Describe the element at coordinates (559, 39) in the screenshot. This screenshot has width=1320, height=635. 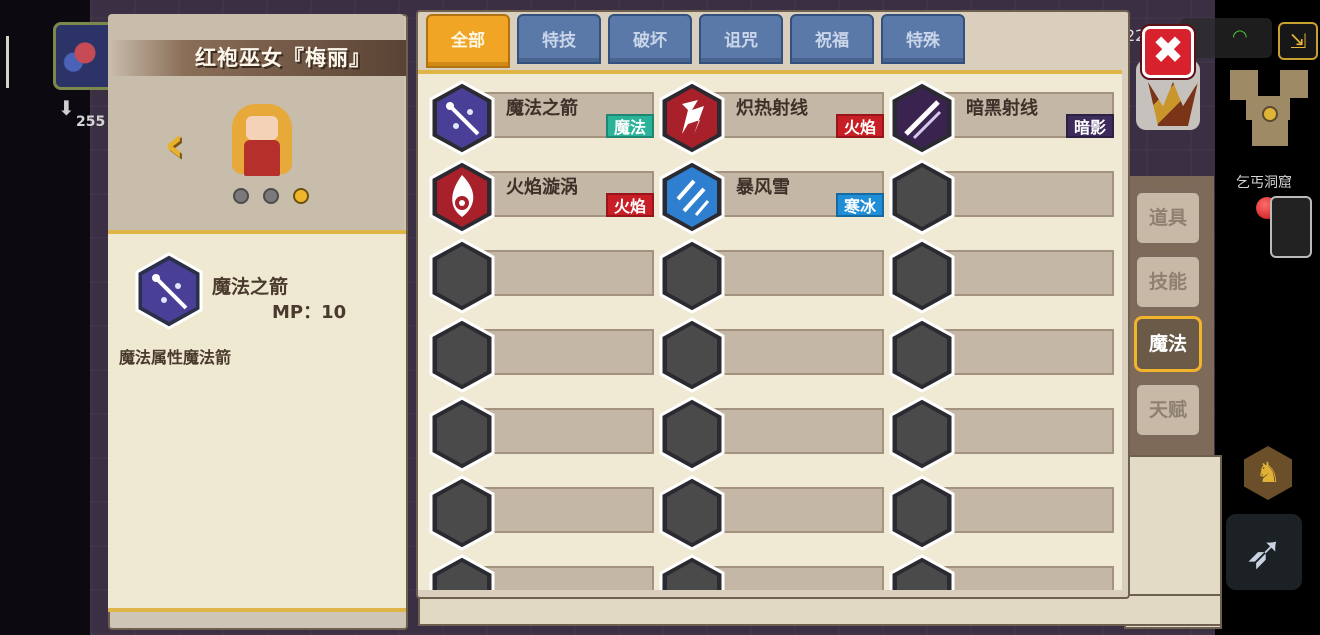
I see `tab-1: 特技` at that location.